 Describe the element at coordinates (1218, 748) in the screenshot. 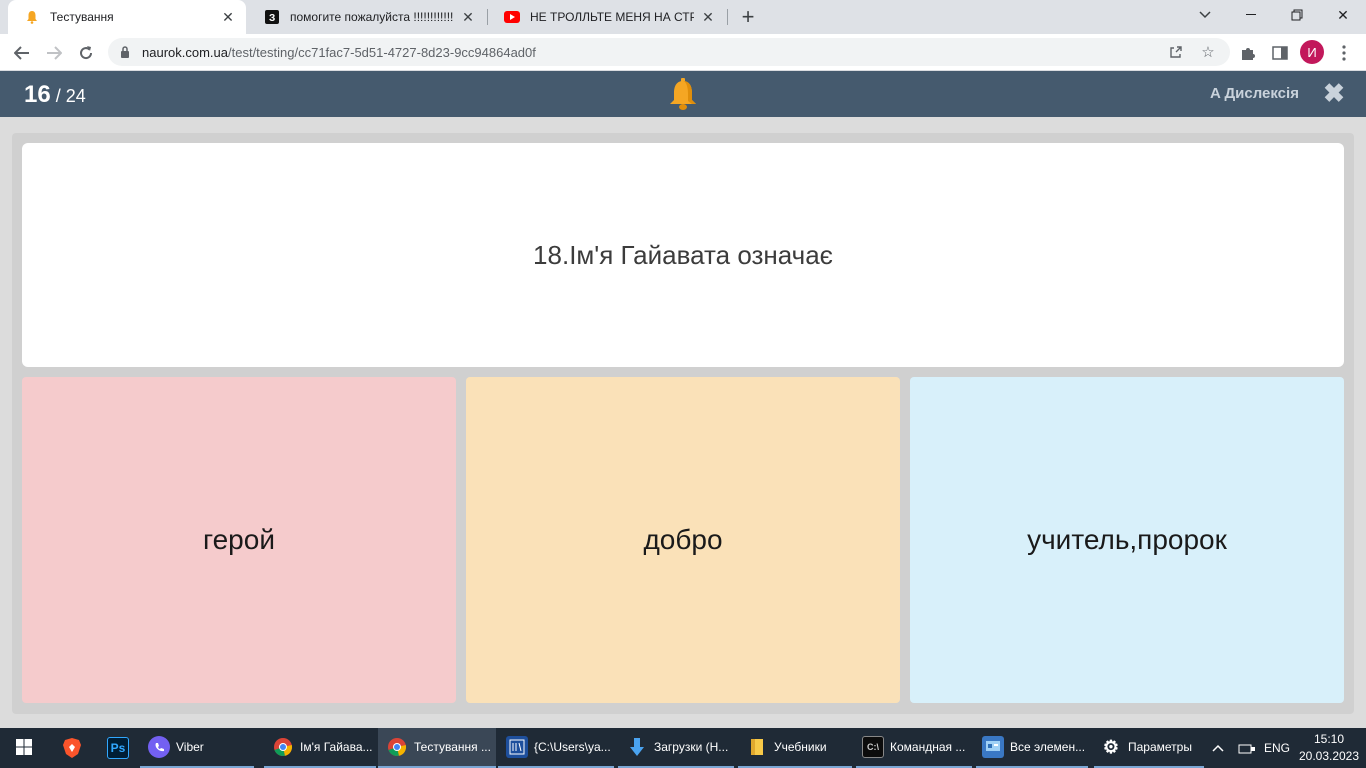

I see `tray-chevron-icon` at that location.